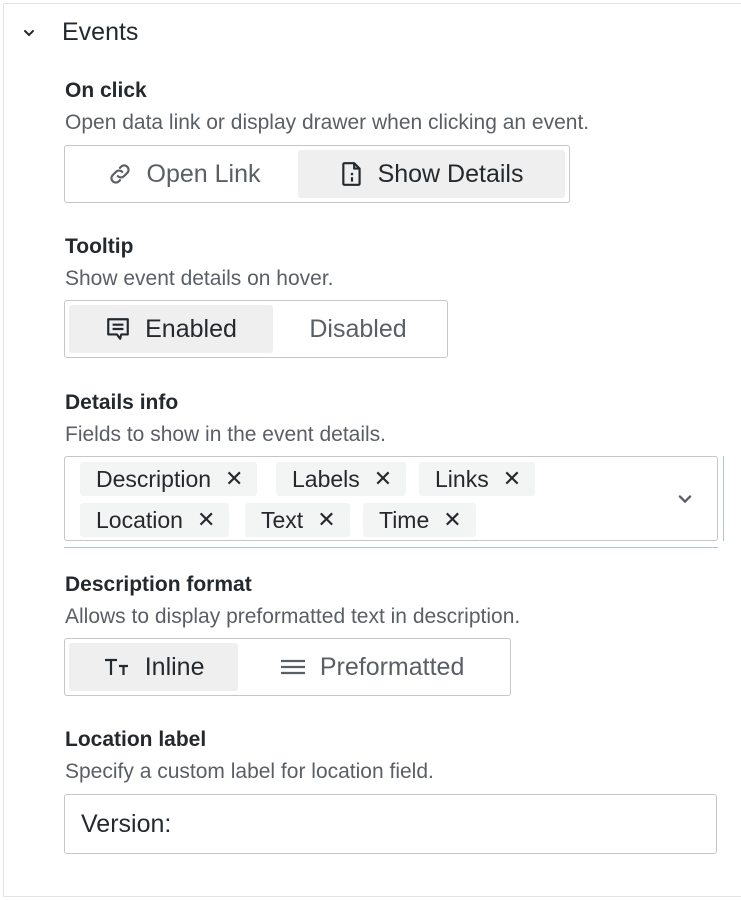 Image resolution: width=741 pixels, height=900 pixels. What do you see at coordinates (199, 278) in the screenshot?
I see `tooltip-description: Show event details on hover.` at bounding box center [199, 278].